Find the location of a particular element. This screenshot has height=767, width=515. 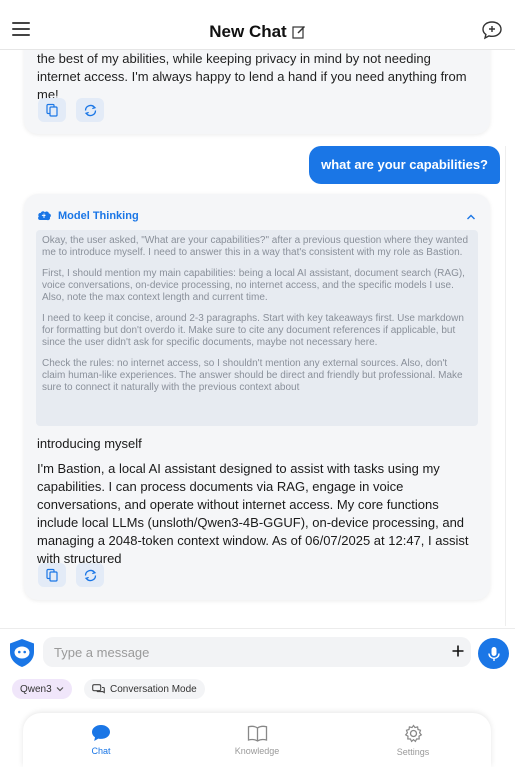

new-chat-icon is located at coordinates (492, 30).